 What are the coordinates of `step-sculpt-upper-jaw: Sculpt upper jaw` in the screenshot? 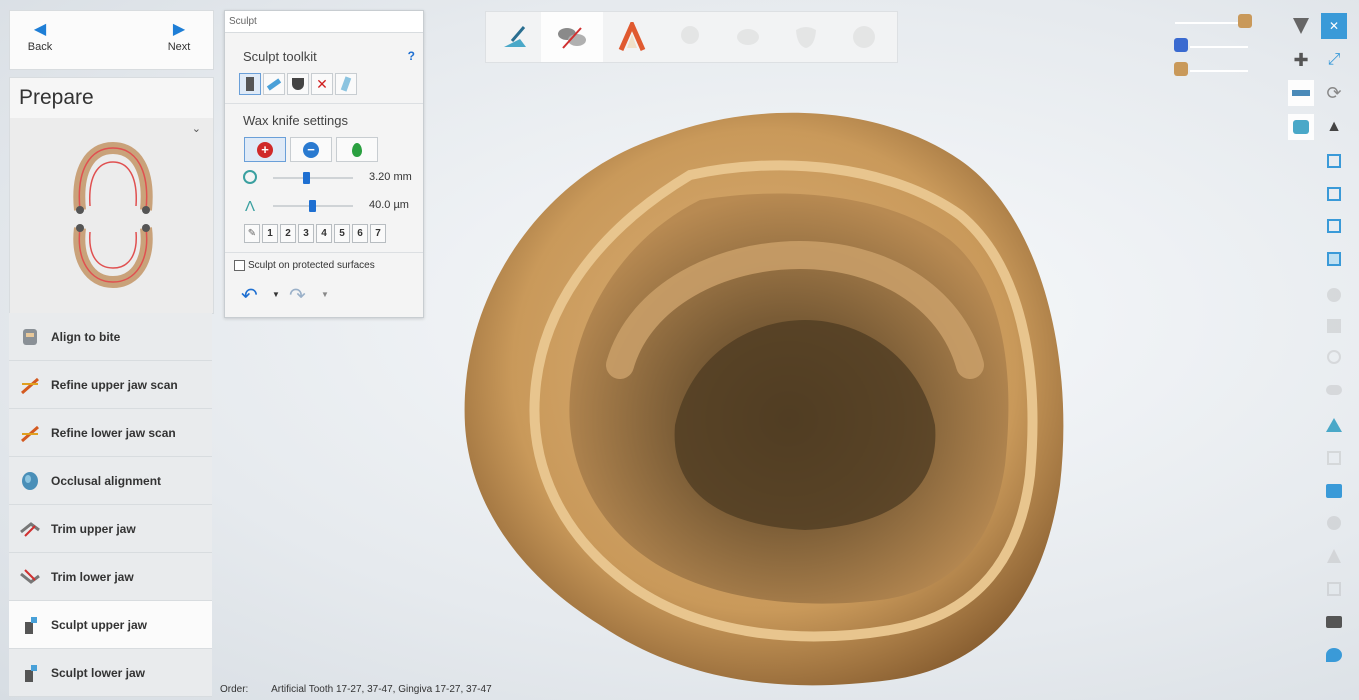 It's located at (110, 625).